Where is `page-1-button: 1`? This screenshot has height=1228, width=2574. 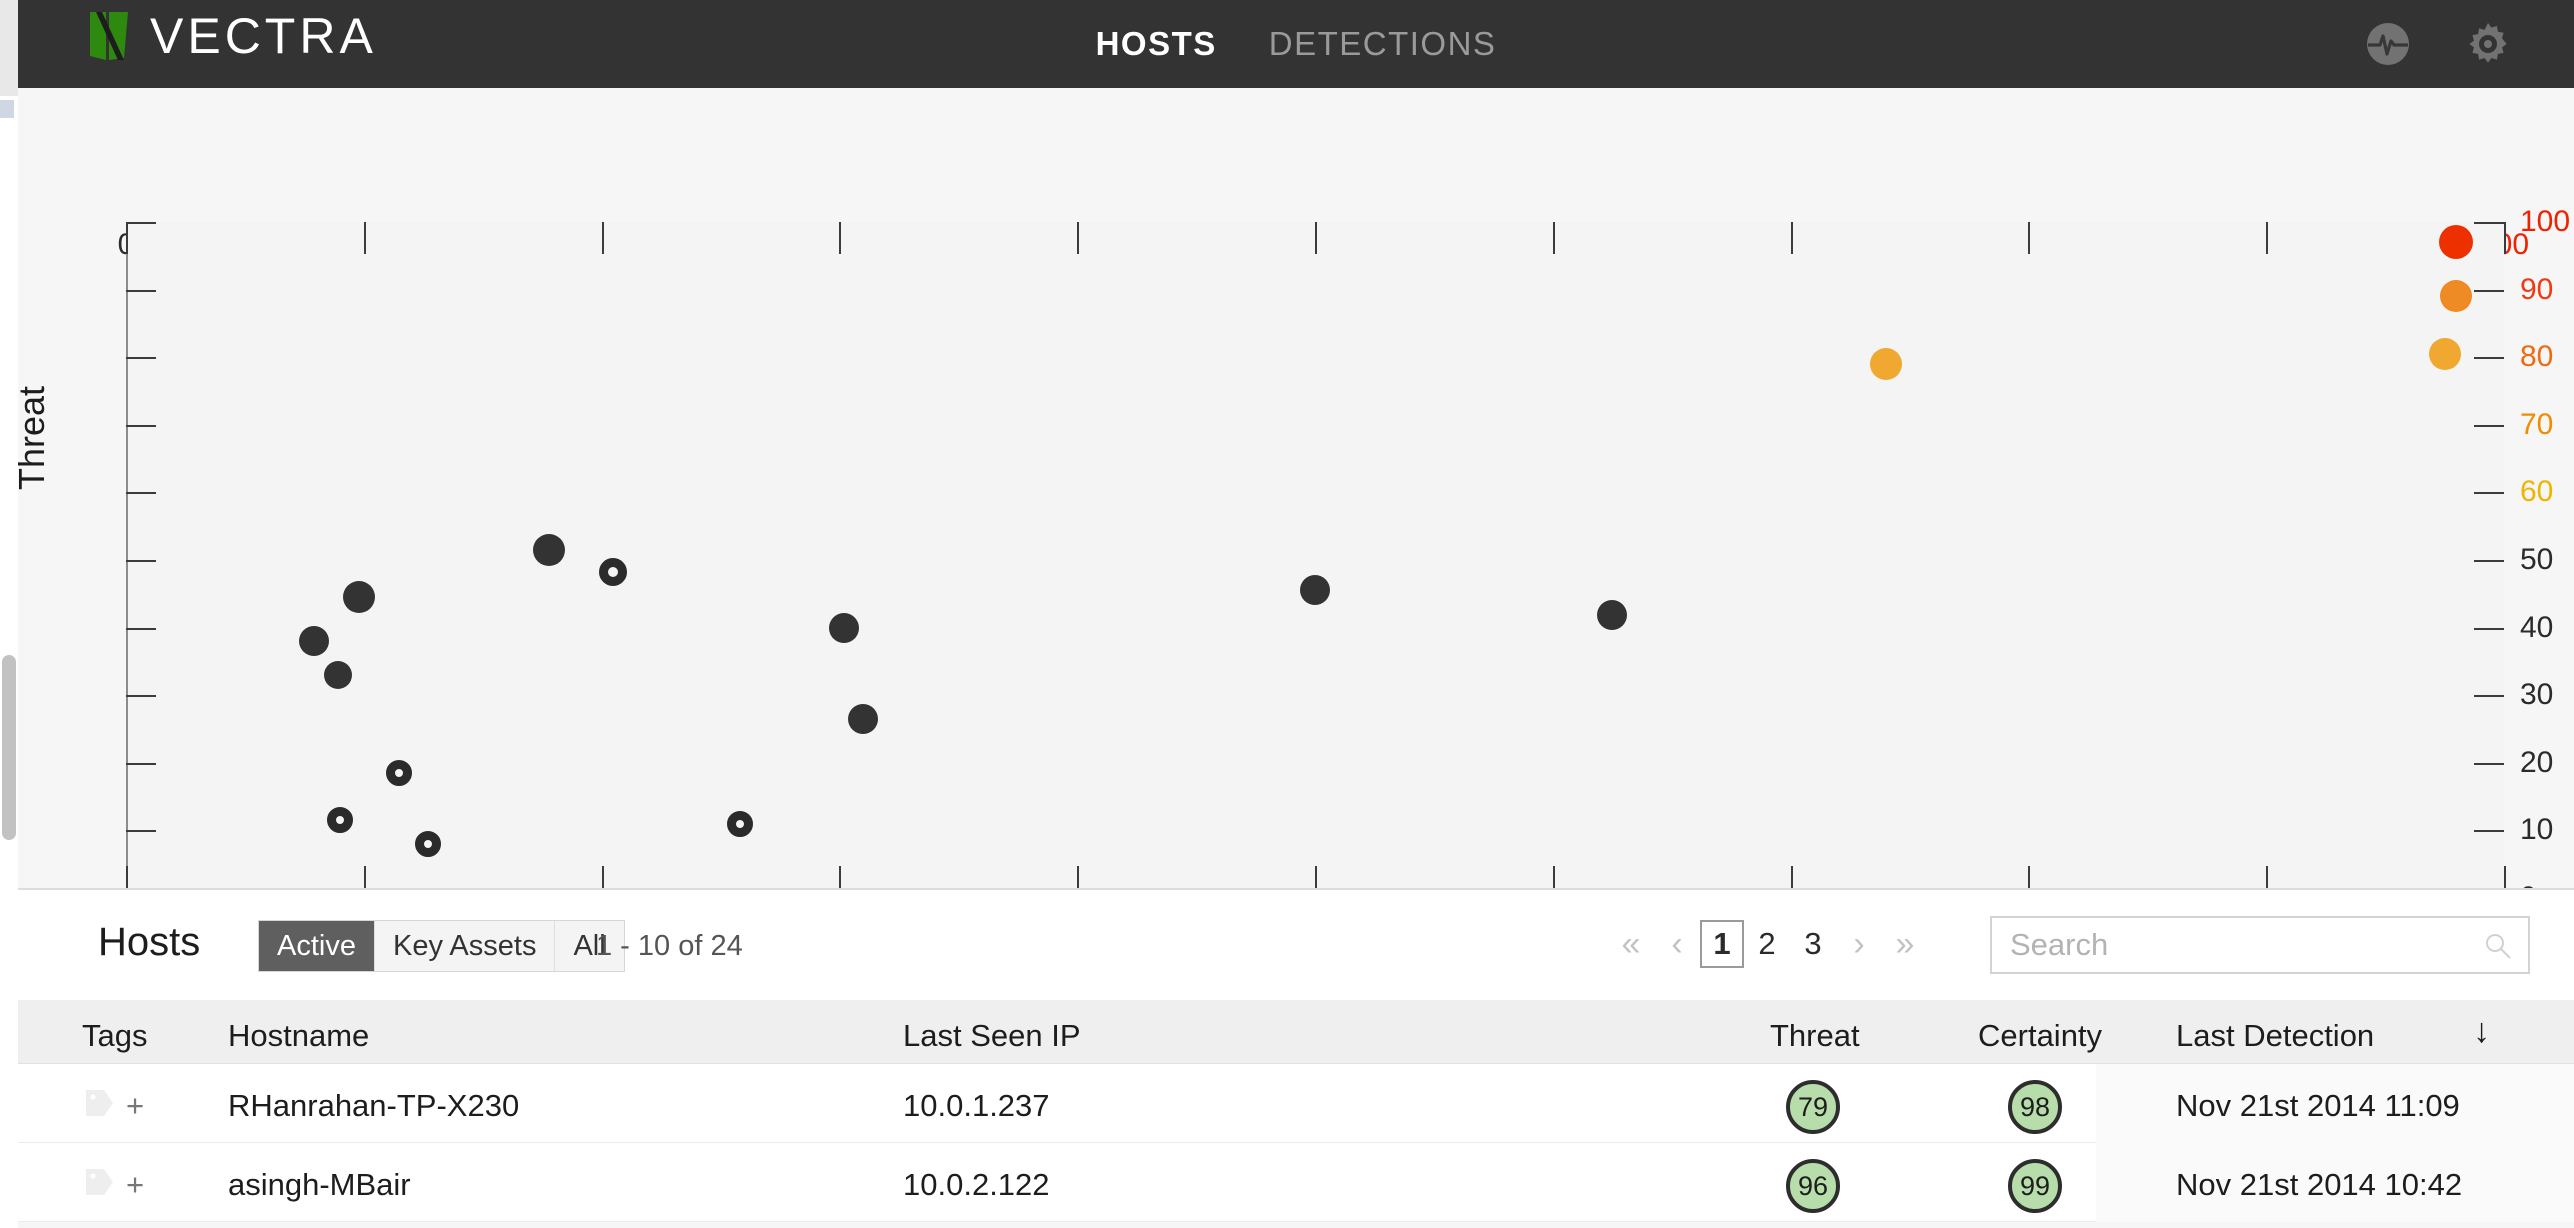 page-1-button: 1 is located at coordinates (1722, 944).